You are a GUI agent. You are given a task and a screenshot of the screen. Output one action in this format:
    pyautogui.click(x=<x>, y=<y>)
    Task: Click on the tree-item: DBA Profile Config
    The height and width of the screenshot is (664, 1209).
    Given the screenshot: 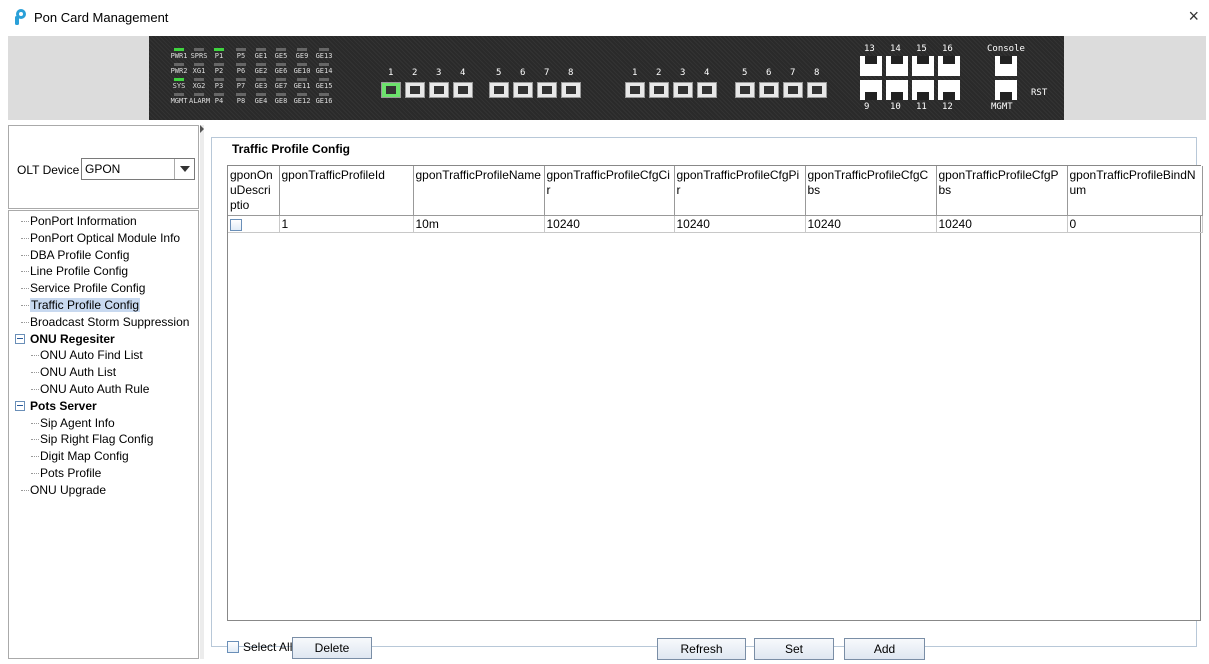 What is the action you would take?
    pyautogui.click(x=103, y=255)
    